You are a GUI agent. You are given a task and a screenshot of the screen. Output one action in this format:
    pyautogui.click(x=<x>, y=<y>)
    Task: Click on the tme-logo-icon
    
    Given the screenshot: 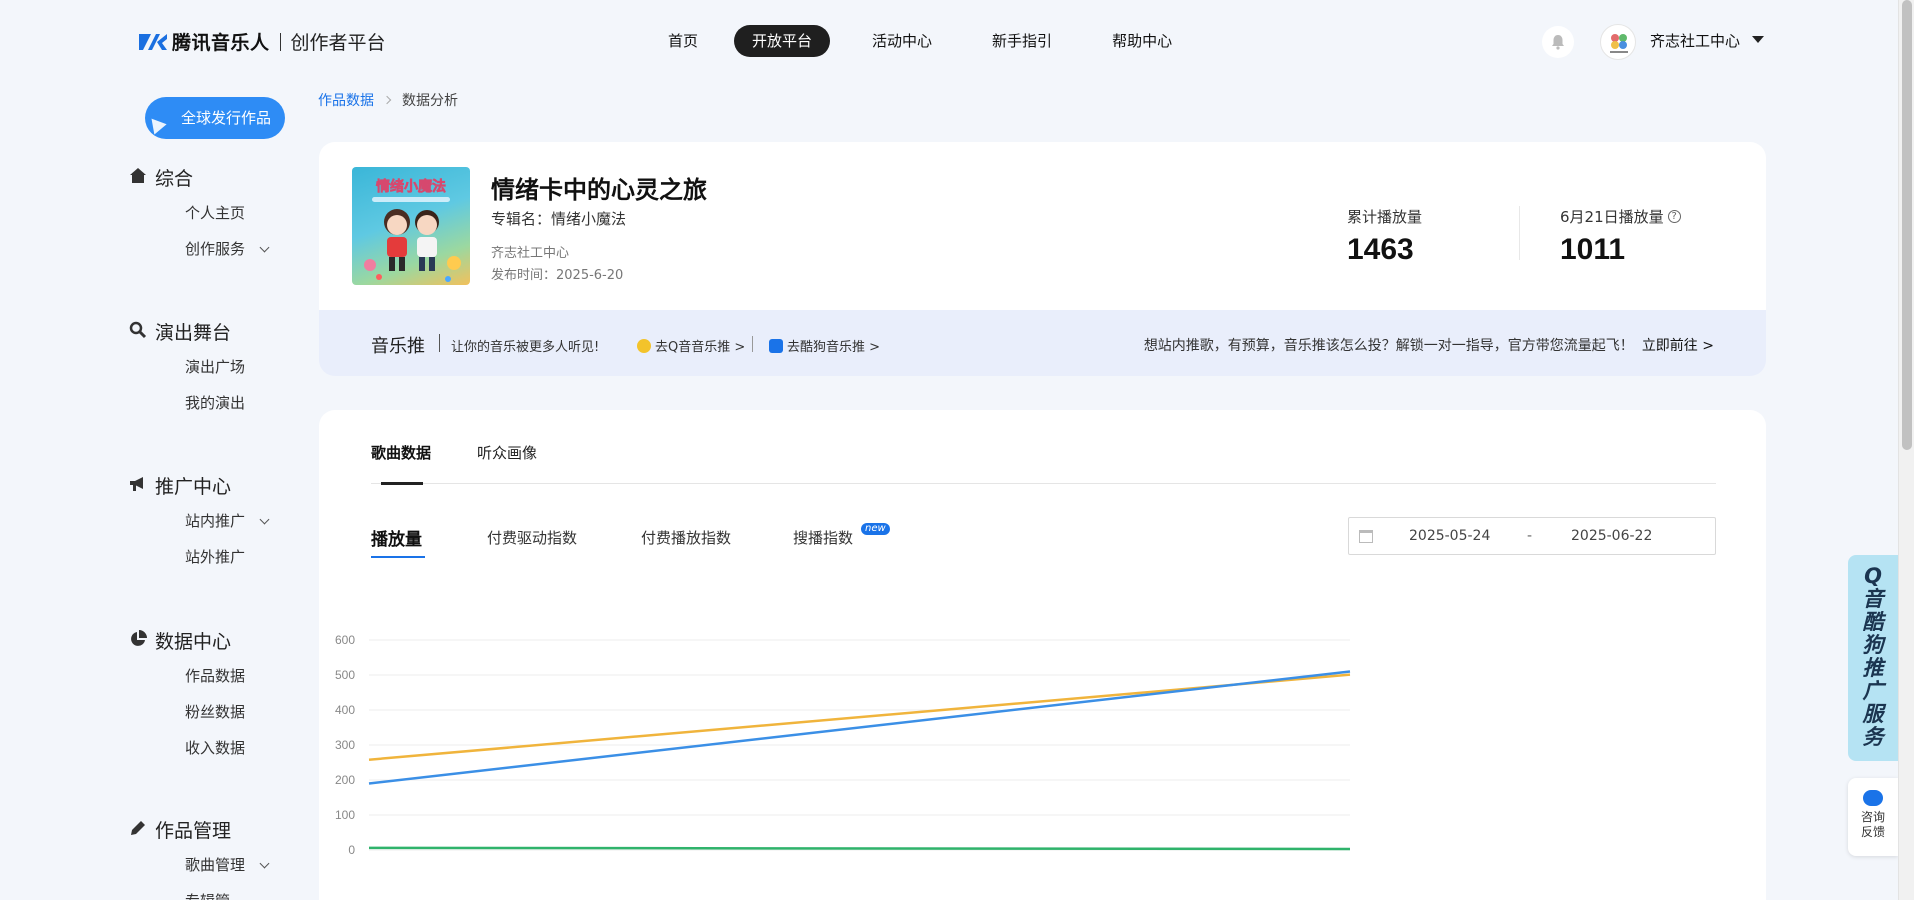 What is the action you would take?
    pyautogui.click(x=153, y=42)
    